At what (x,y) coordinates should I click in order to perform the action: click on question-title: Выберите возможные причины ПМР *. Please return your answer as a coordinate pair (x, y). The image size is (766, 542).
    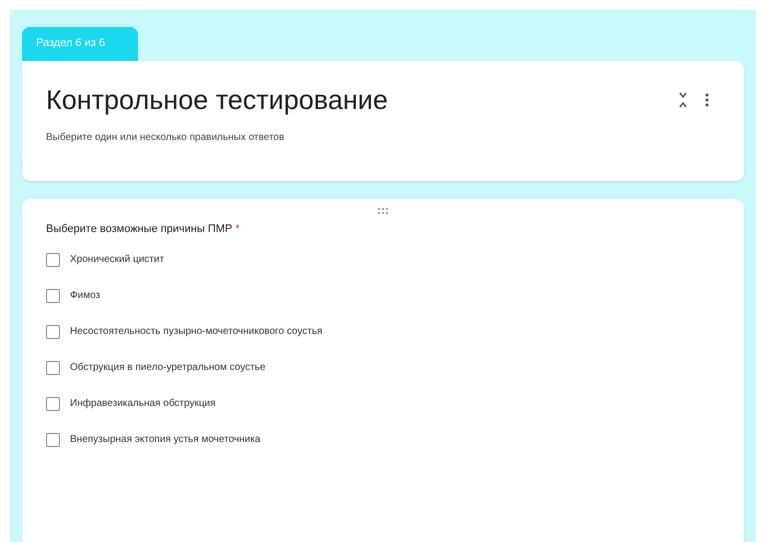
    Looking at the image, I should click on (143, 229).